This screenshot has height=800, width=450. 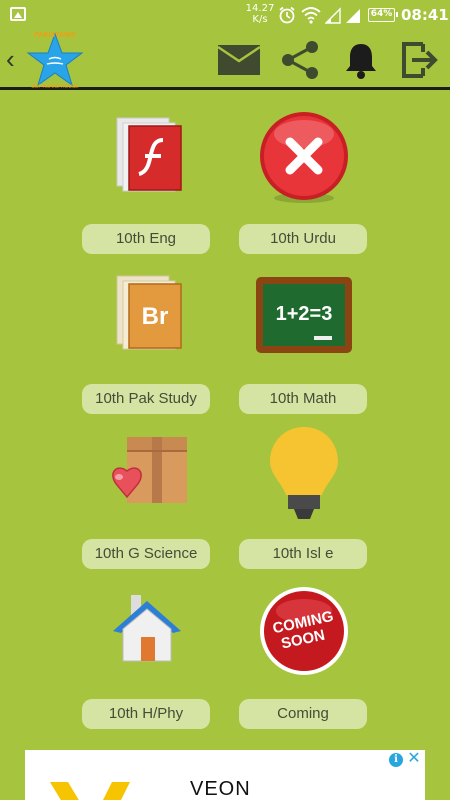 I want to click on bell-icon, so click(x=361, y=61).